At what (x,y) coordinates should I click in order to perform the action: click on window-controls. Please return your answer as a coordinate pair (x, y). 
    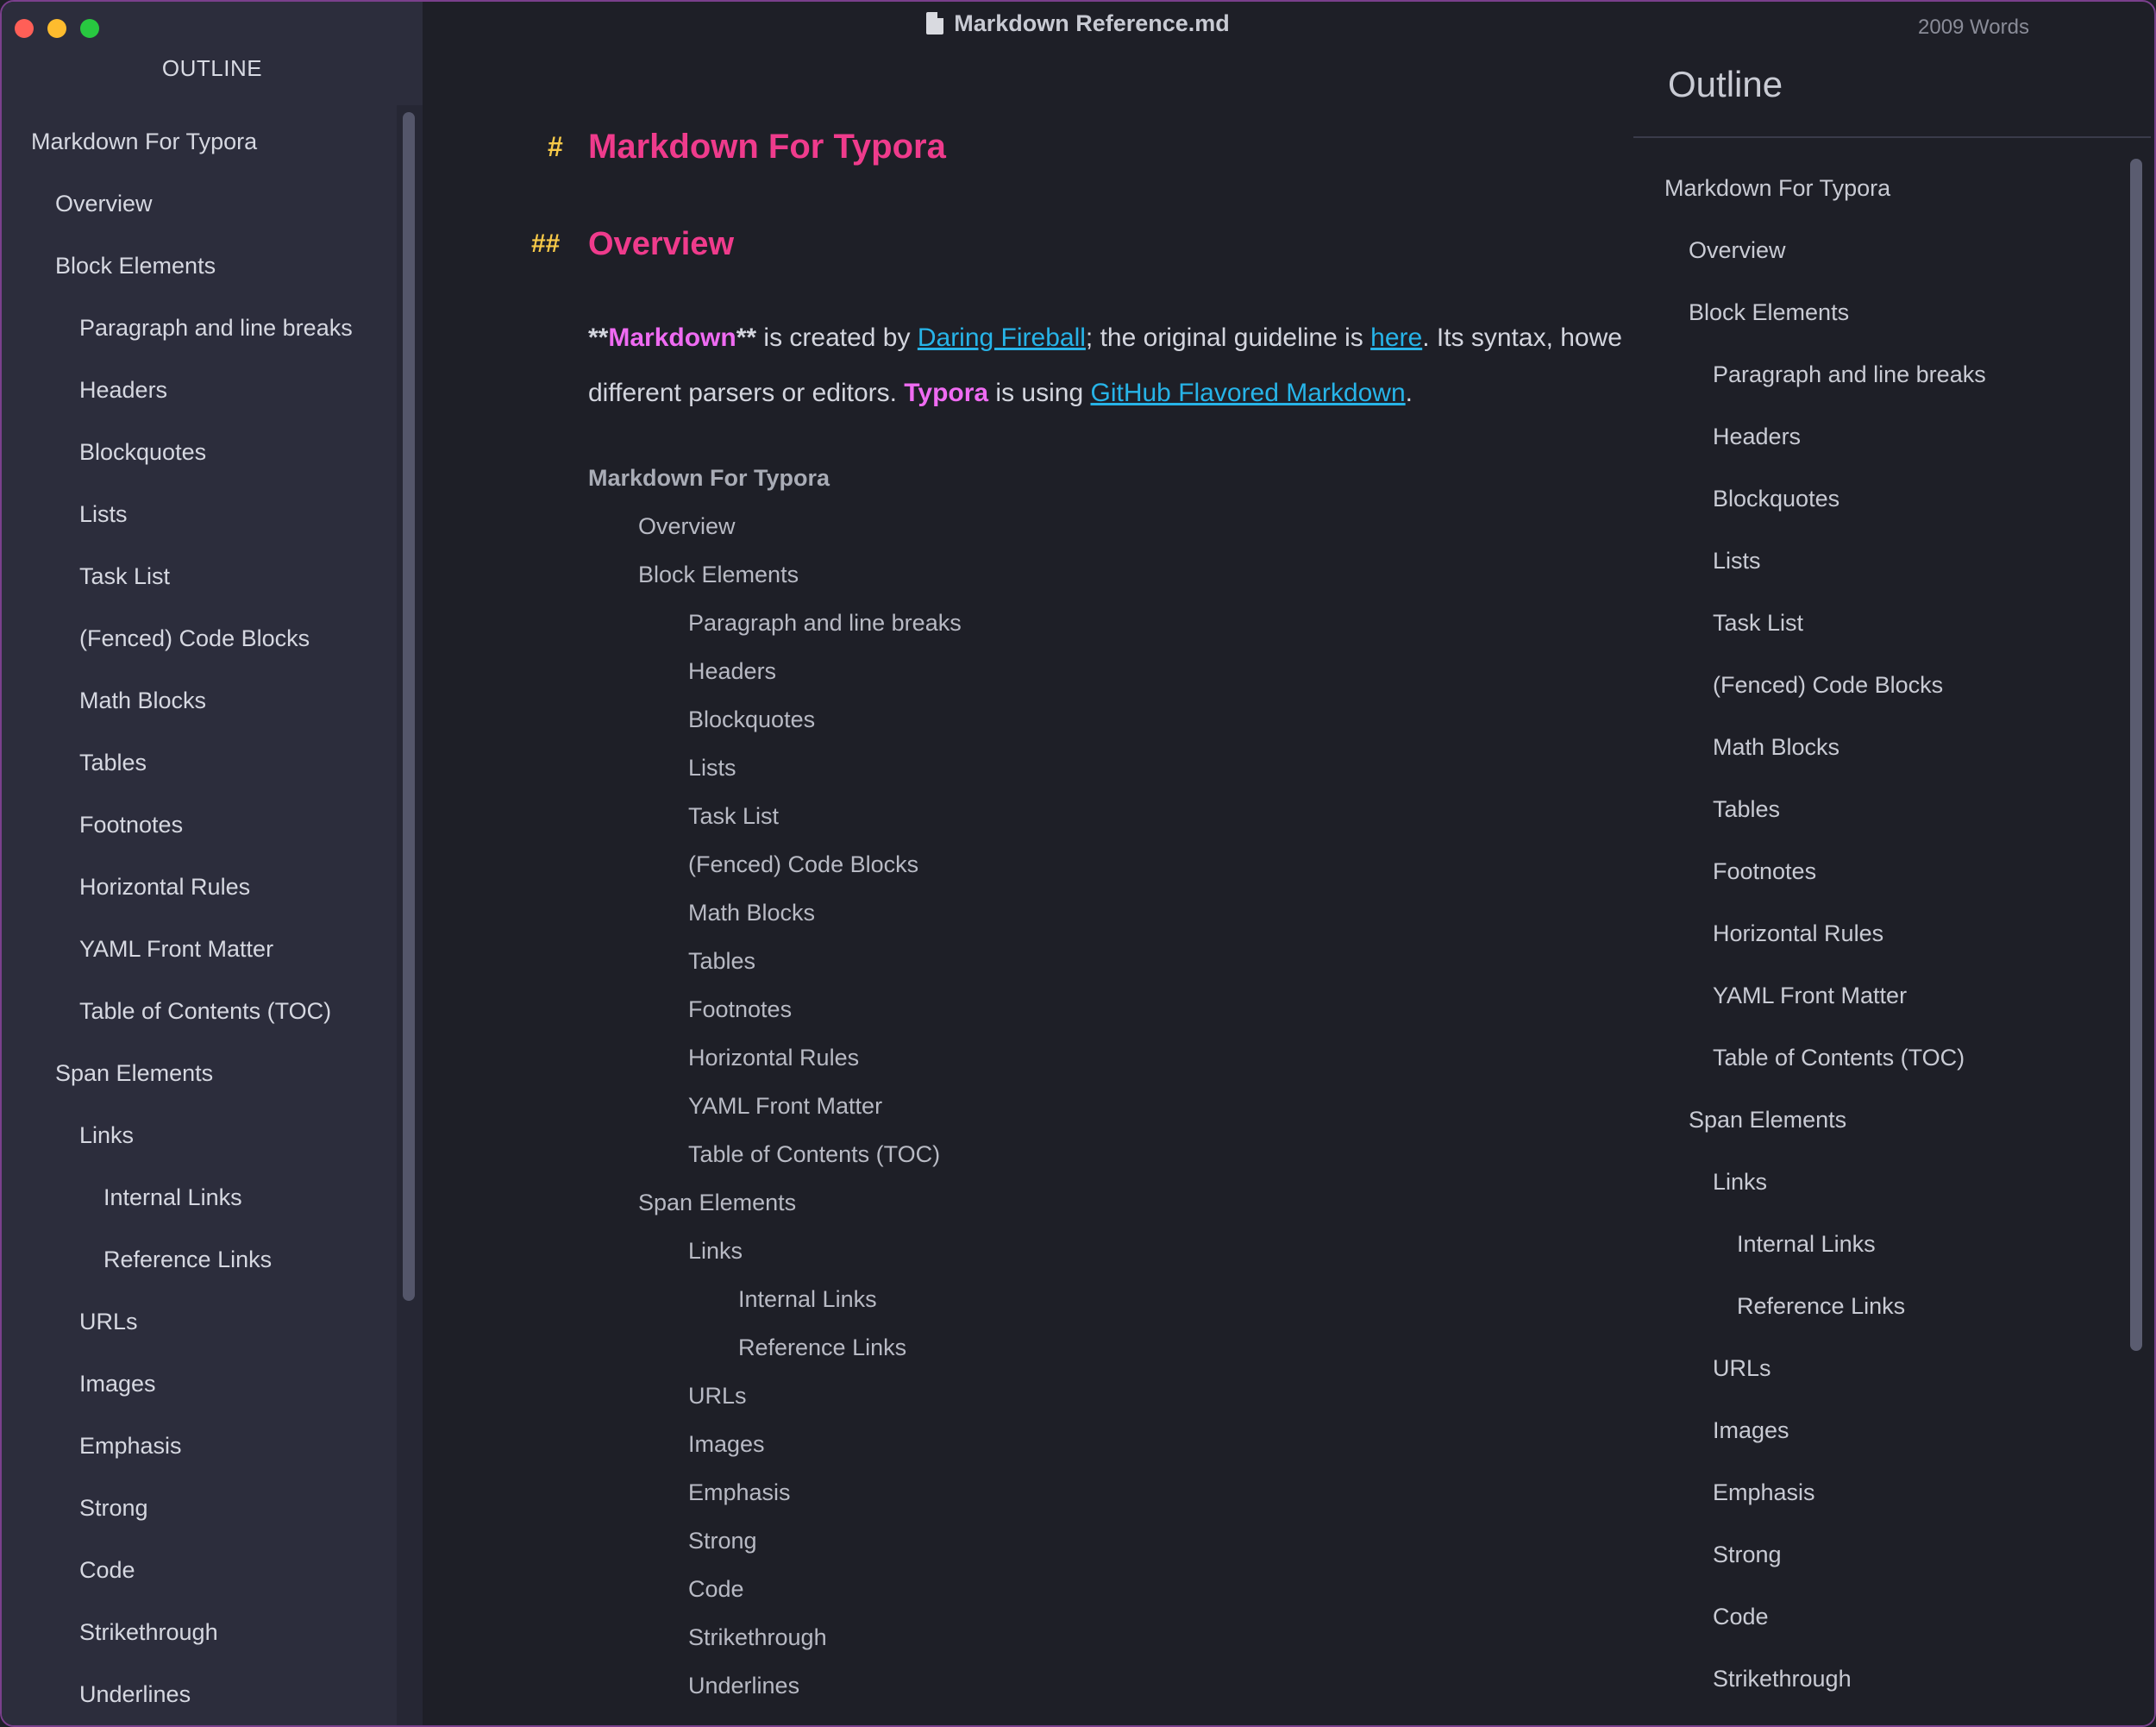
    Looking at the image, I should click on (57, 28).